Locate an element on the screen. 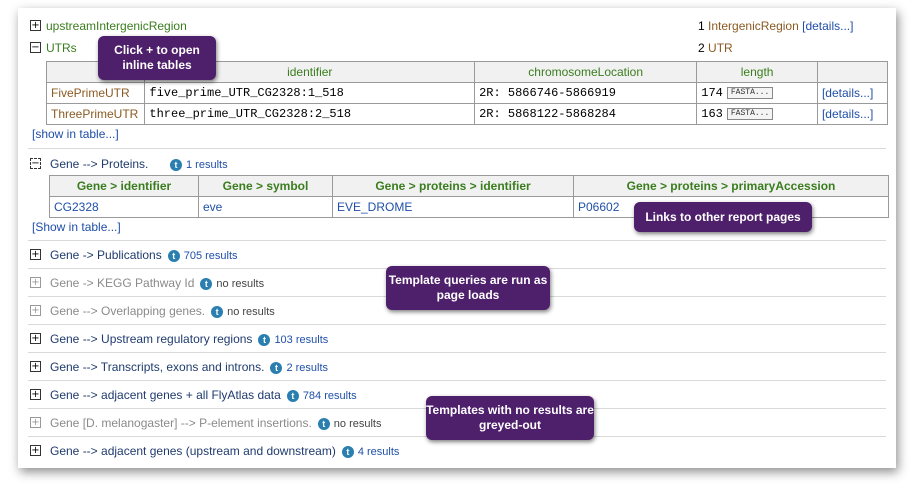 This screenshot has height=487, width=918. utr-header-location: chromosomeLocation is located at coordinates (586, 72).